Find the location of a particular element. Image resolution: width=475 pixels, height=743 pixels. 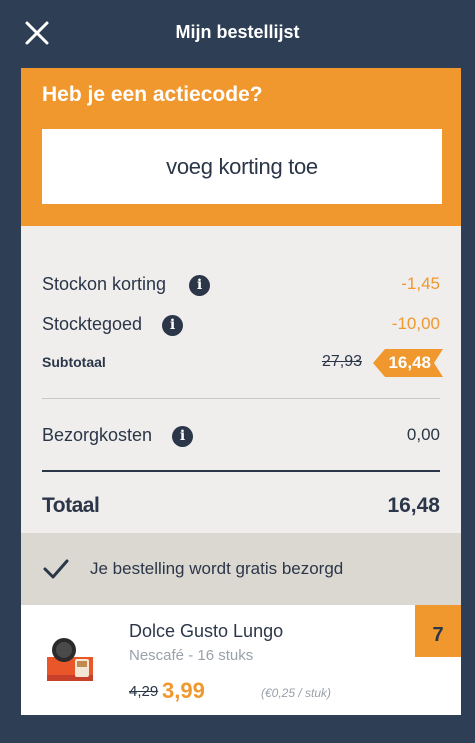

subtotal-value-badge: 16,48 is located at coordinates (408, 363).